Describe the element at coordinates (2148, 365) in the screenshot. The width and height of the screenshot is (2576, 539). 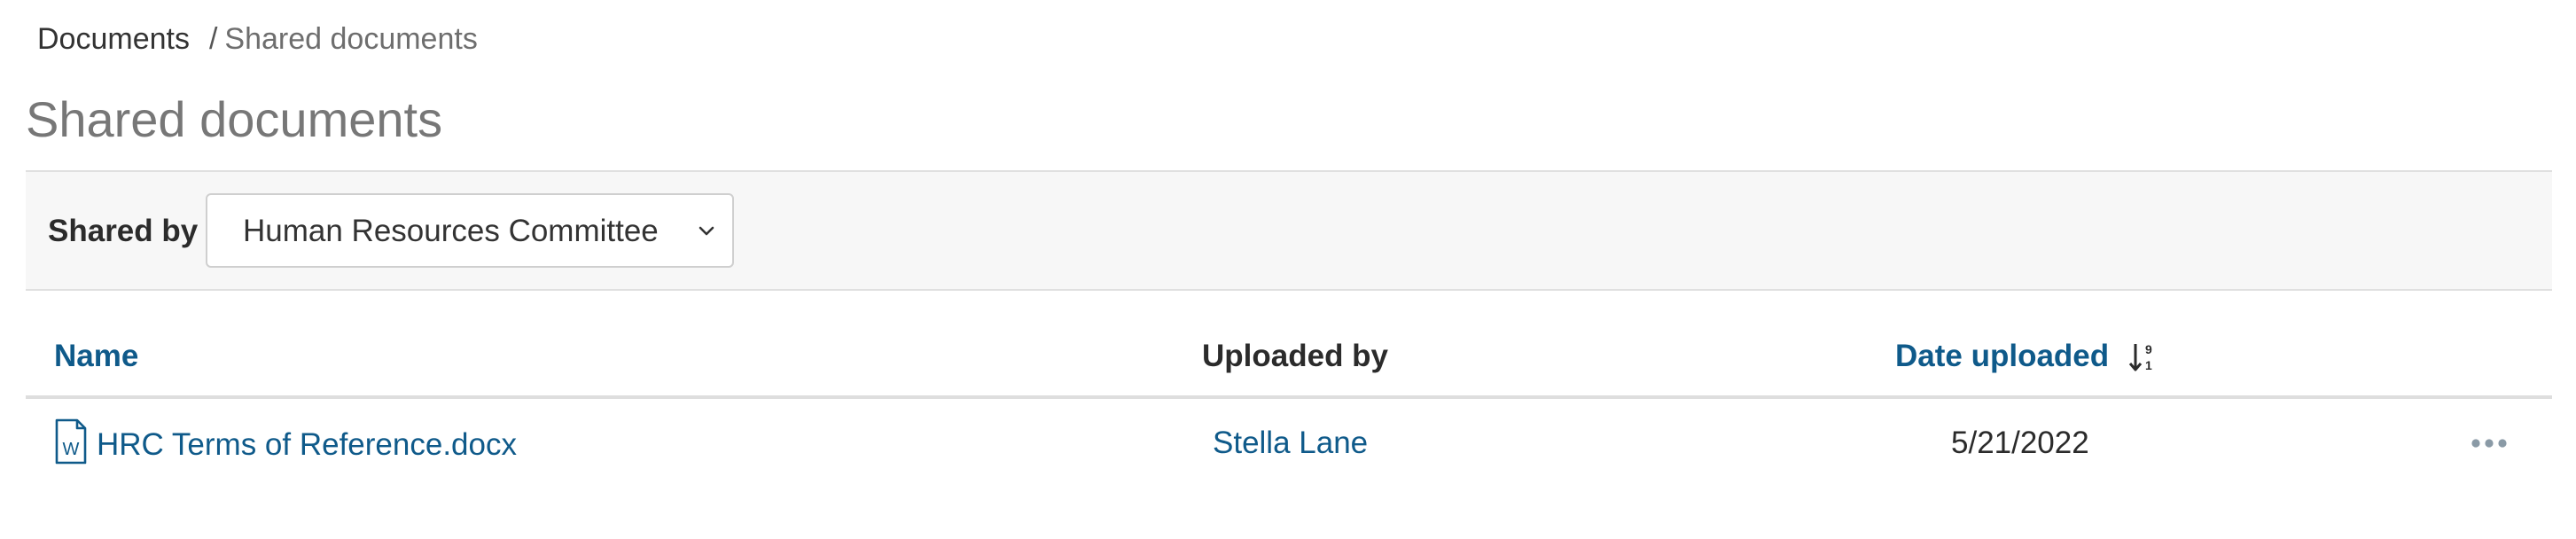
I see `svg-text: 1` at that location.